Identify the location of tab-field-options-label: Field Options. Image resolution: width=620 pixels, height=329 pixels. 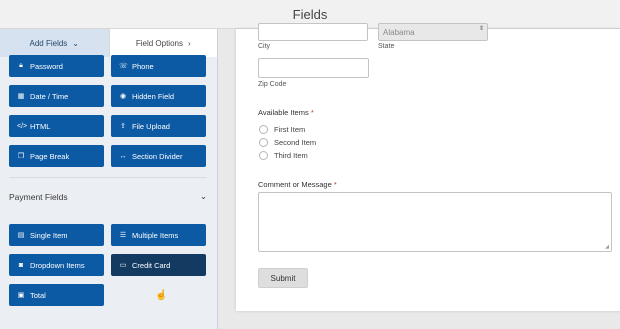
(159, 43).